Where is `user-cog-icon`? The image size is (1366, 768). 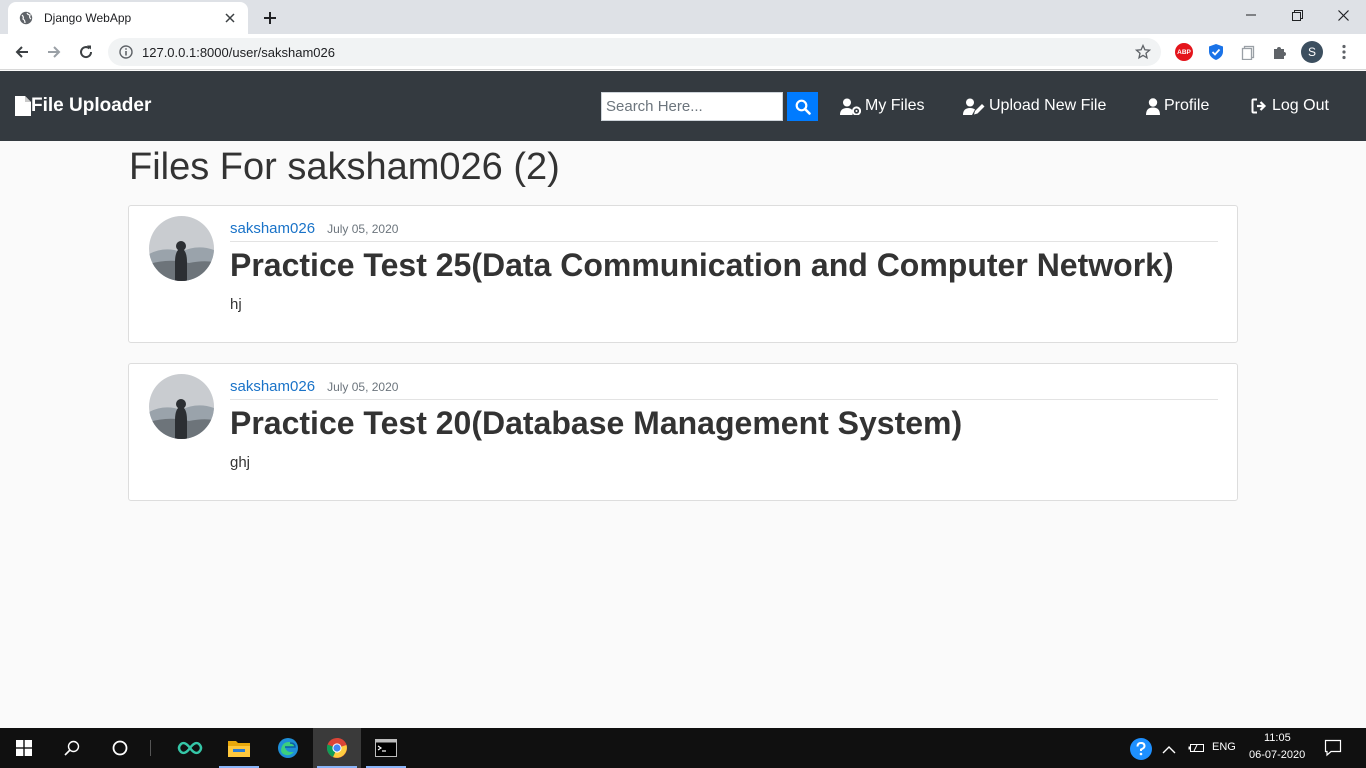
user-cog-icon is located at coordinates (850, 106).